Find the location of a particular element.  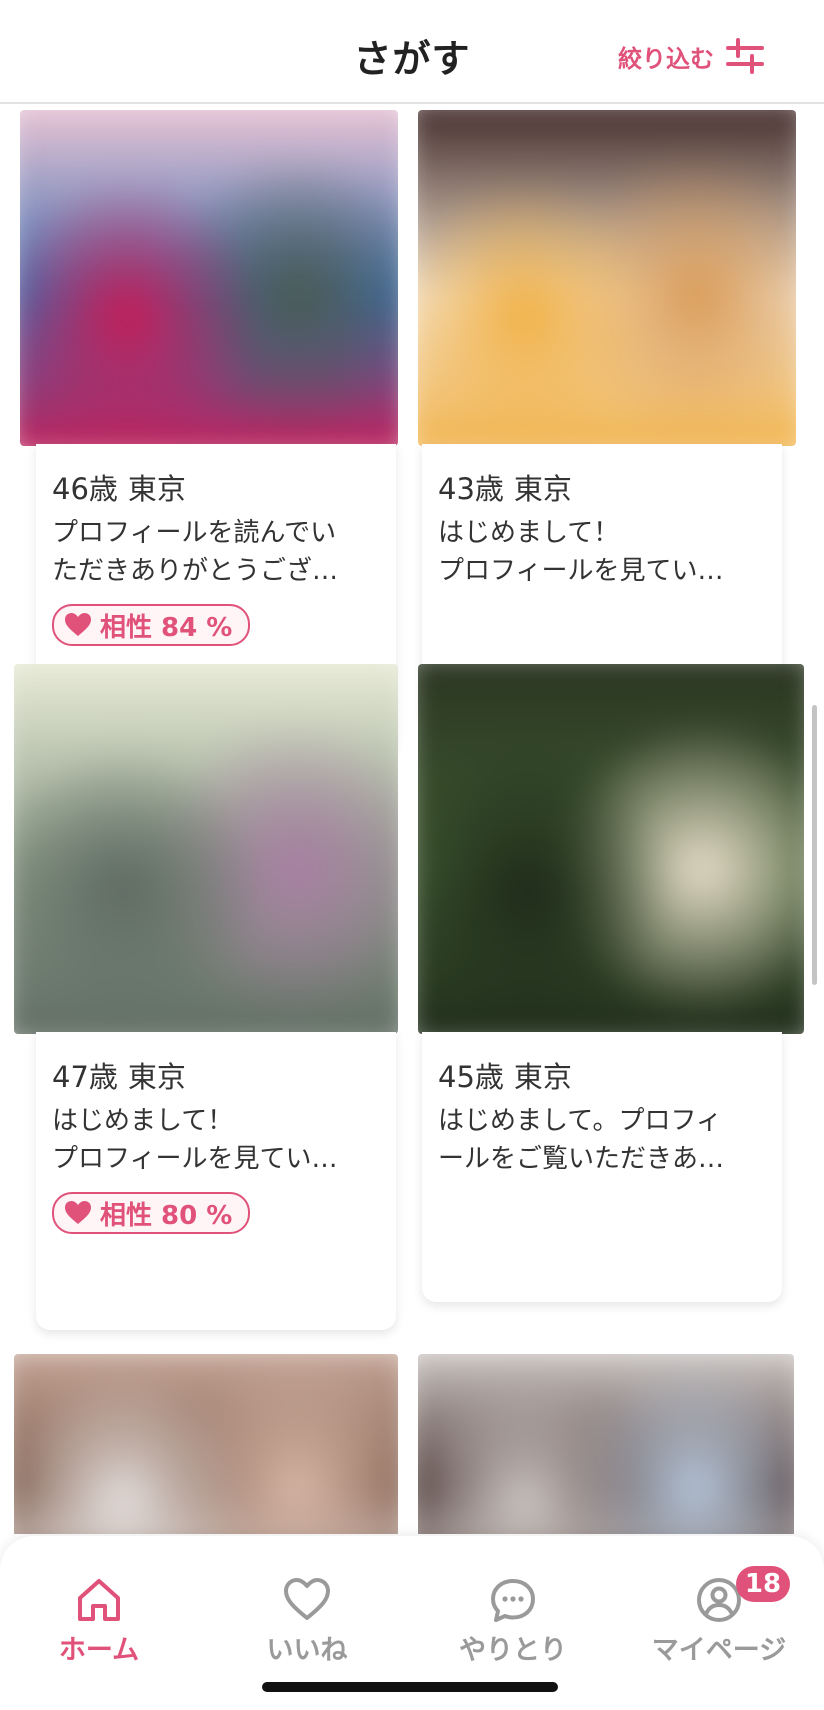

age-label: 45歳 is located at coordinates (471, 1077).